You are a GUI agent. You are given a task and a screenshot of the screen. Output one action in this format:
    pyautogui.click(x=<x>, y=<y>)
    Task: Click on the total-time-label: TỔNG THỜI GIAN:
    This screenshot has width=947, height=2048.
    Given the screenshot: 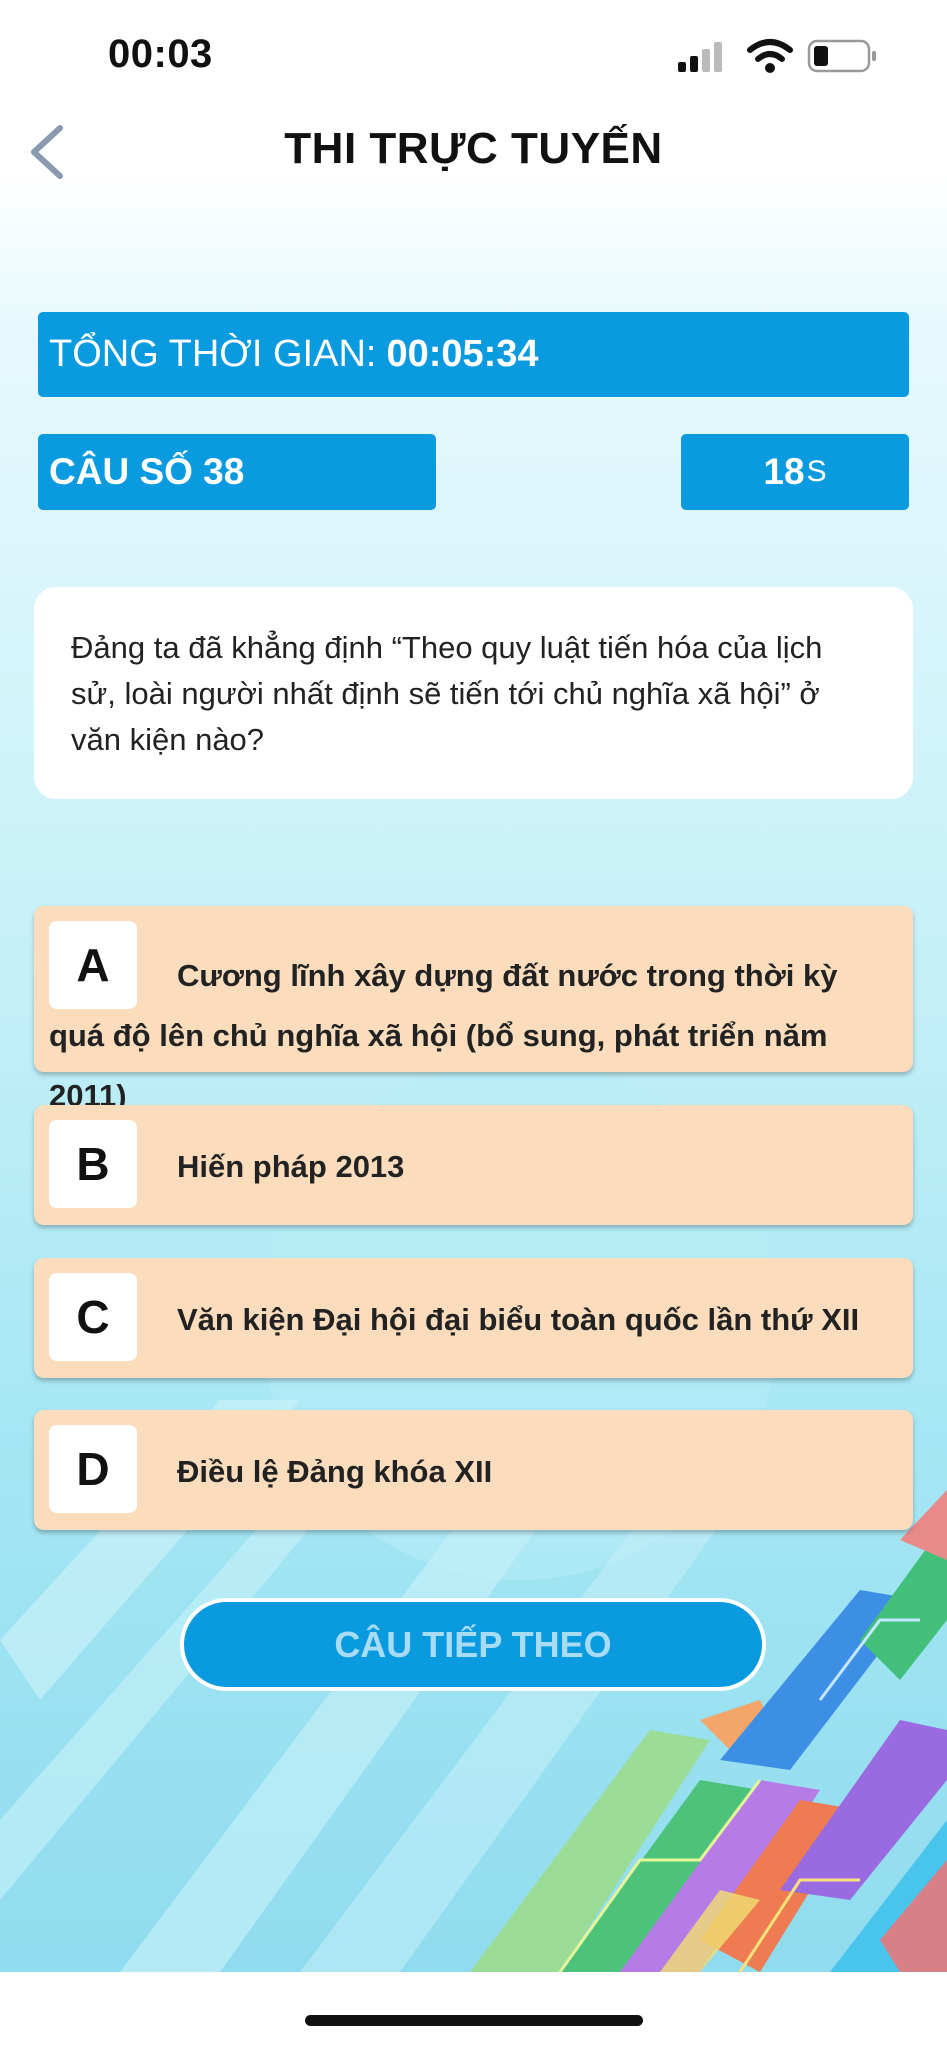 What is the action you would take?
    pyautogui.click(x=213, y=354)
    